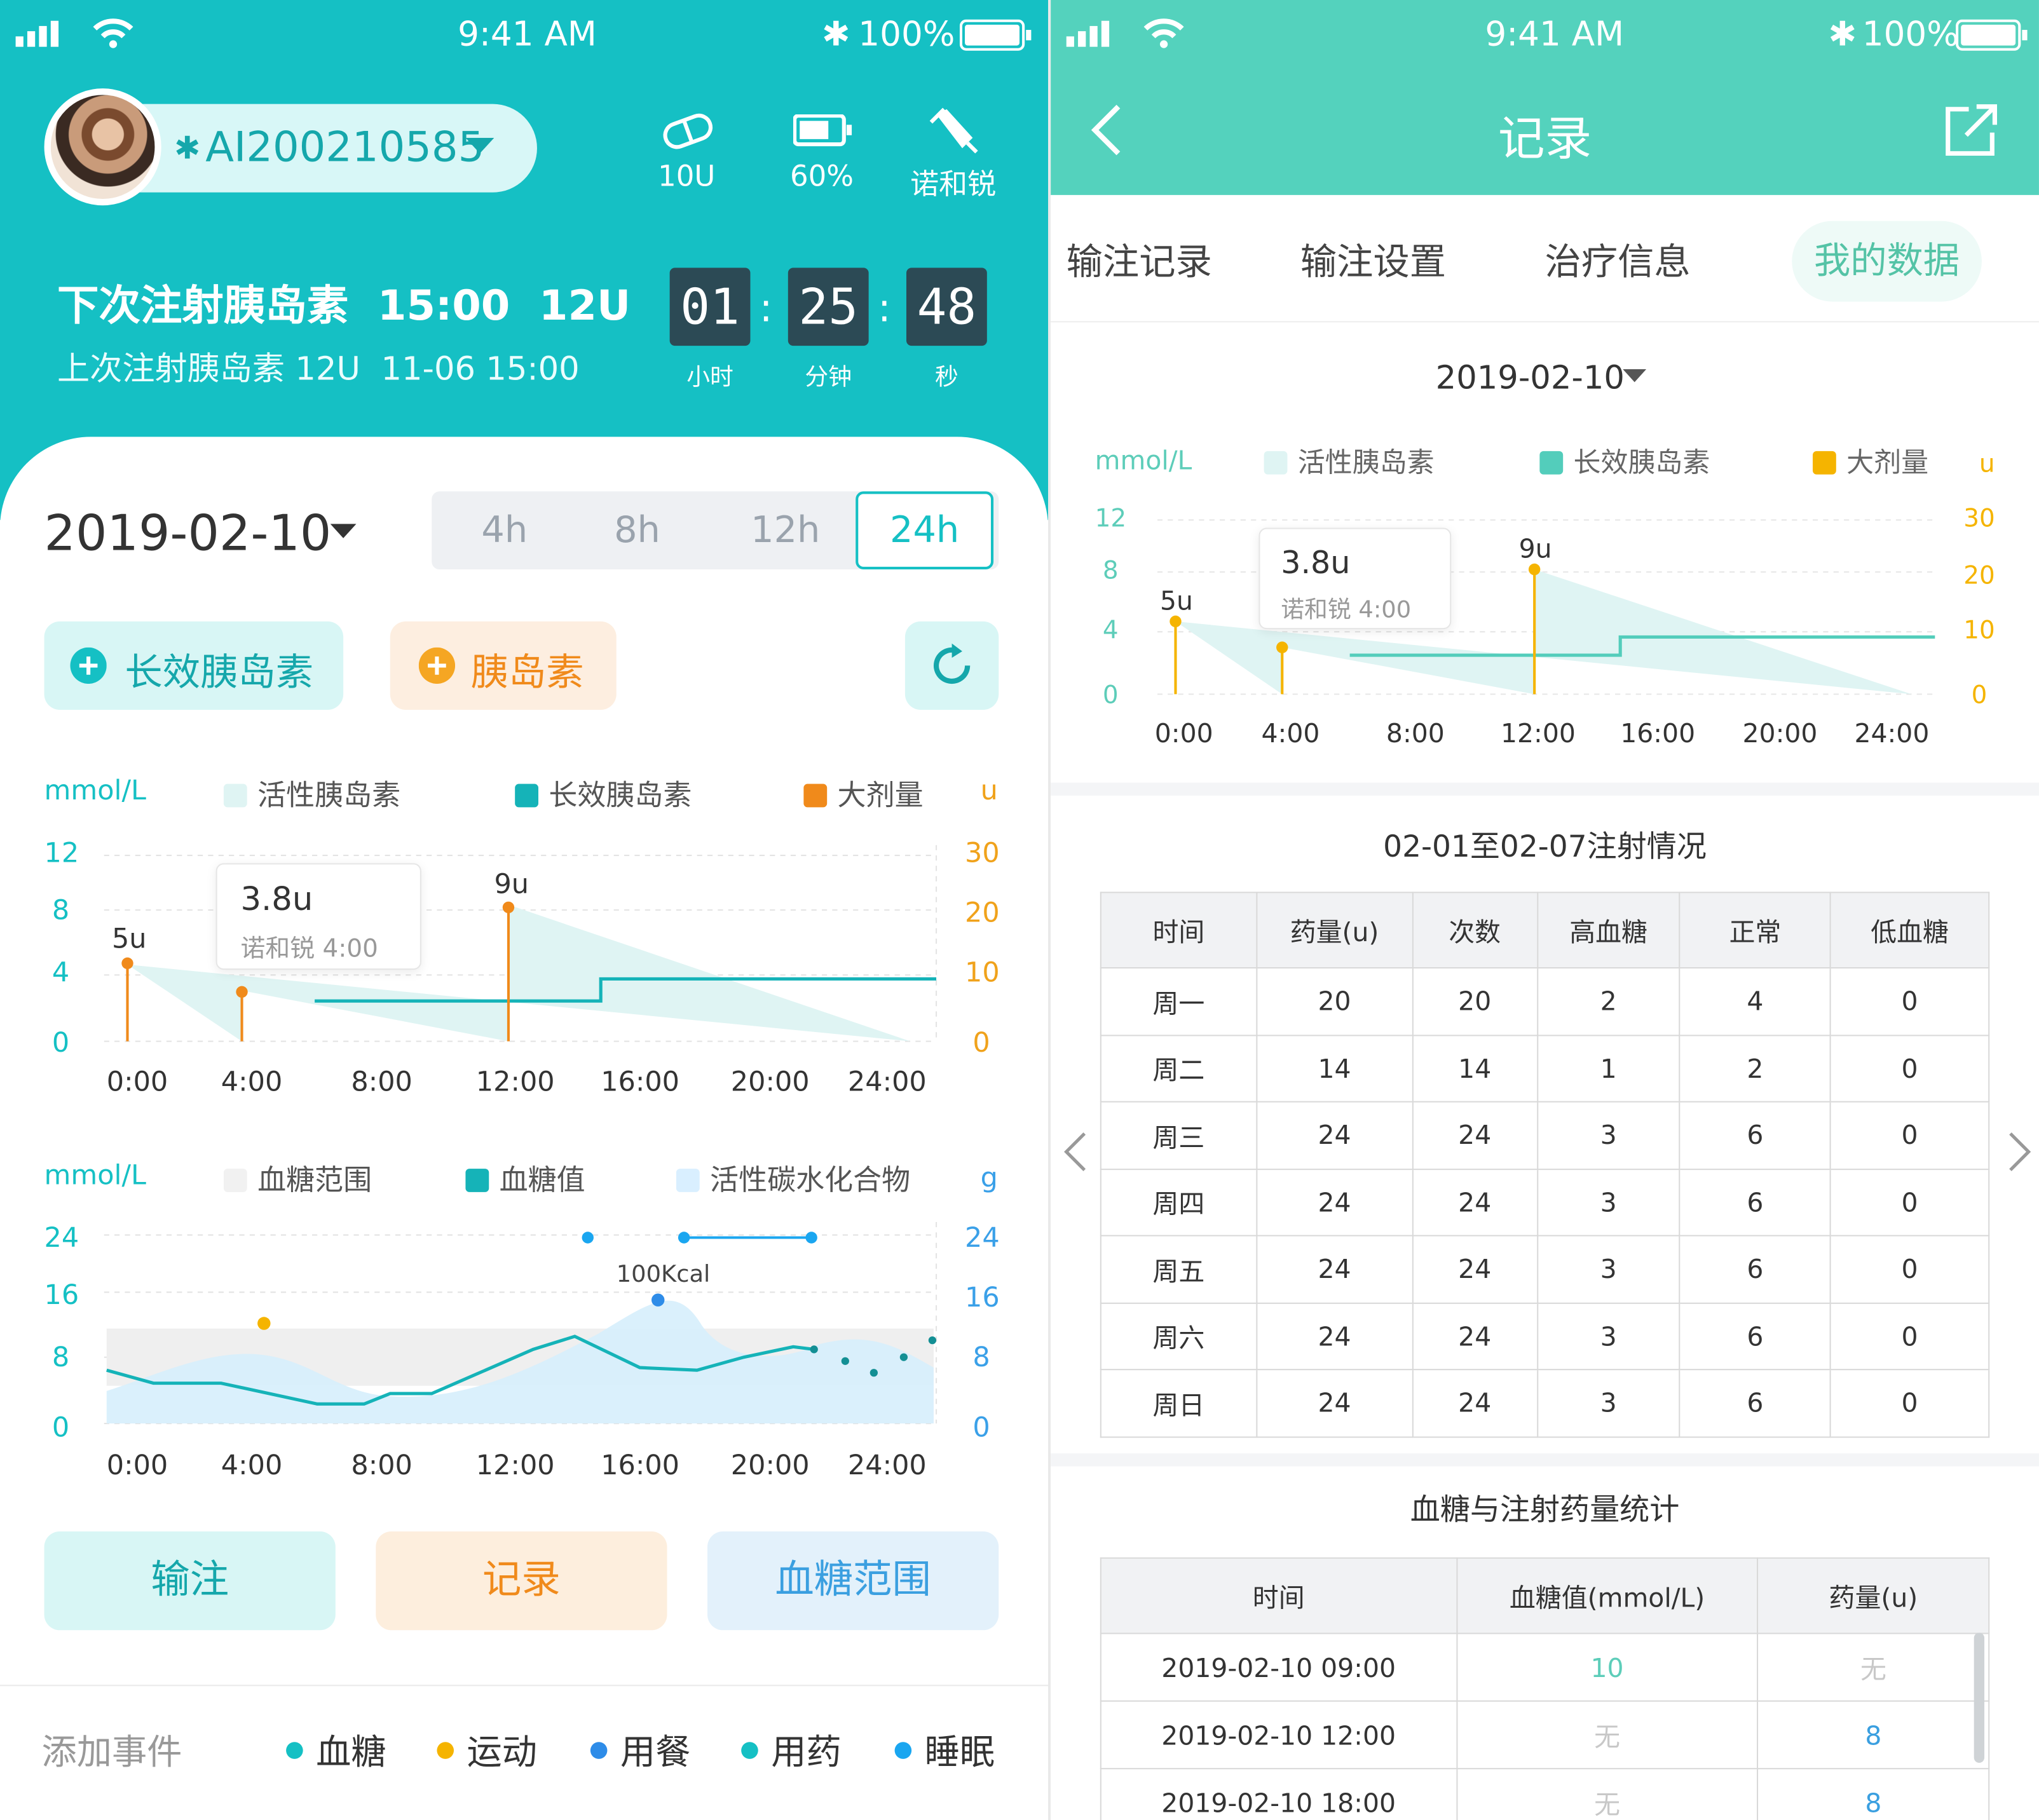 The image size is (2039, 1820). Describe the element at coordinates (505, 530) in the screenshot. I see `range-4h: 4h` at that location.